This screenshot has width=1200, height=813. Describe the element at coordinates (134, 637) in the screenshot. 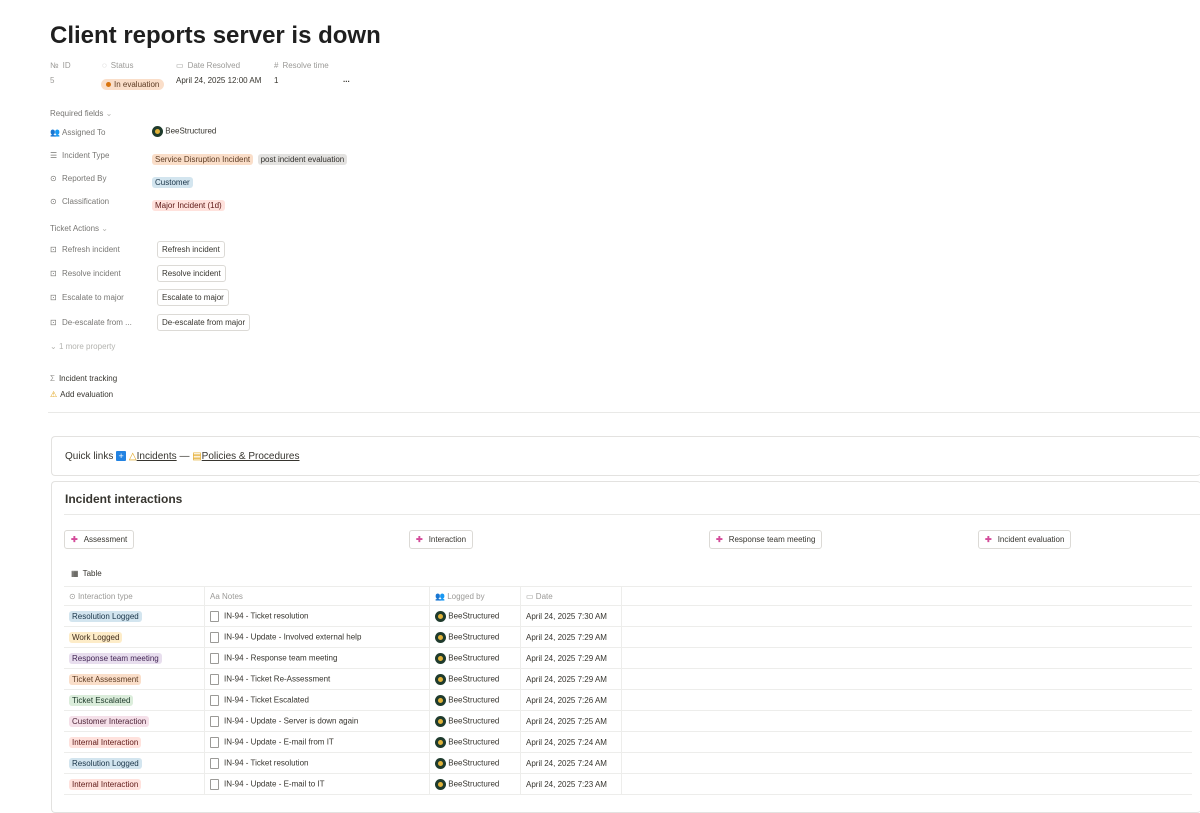

I see `interaction-type-cell: Work Logged` at that location.